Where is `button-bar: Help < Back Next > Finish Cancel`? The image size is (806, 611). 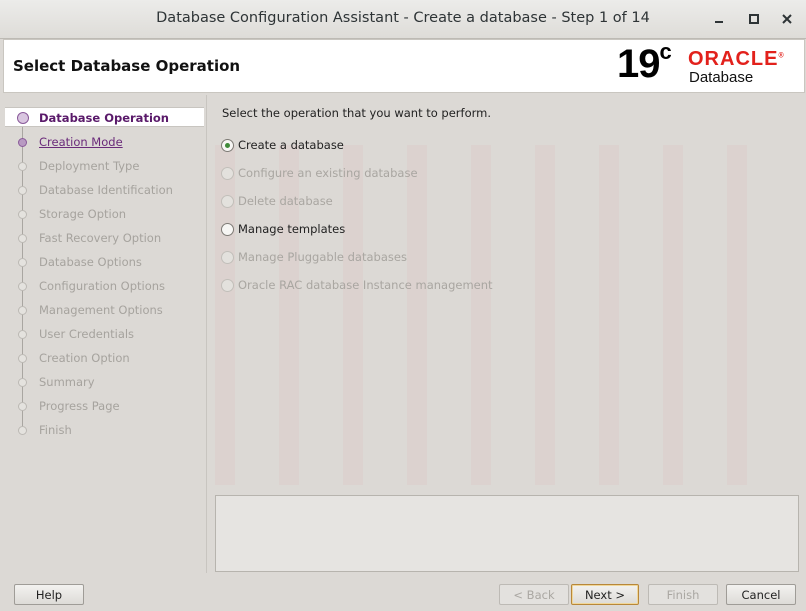 button-bar: Help < Back Next > Finish Cancel is located at coordinates (403, 593).